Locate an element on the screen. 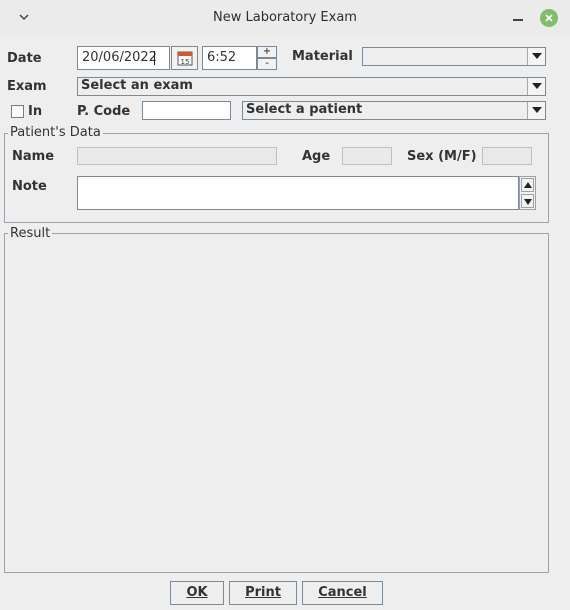 This screenshot has height=610, width=570. age-field is located at coordinates (367, 156).